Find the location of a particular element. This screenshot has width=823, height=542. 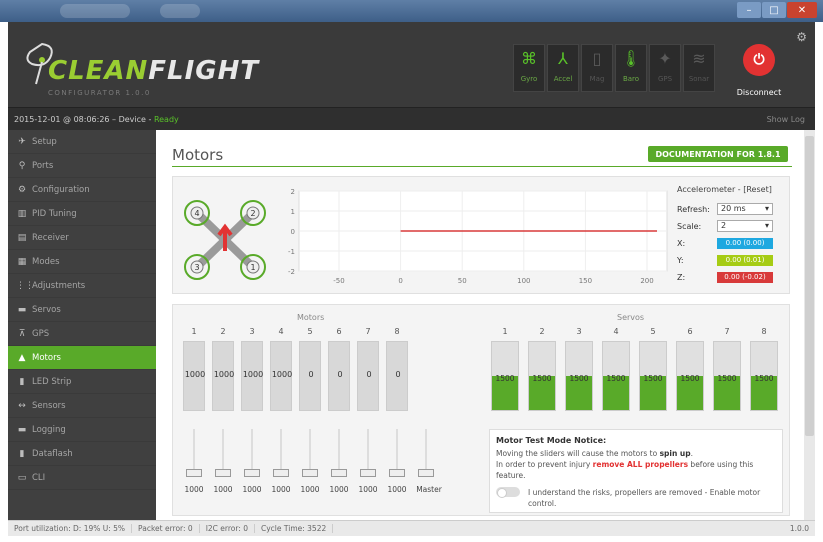

accelerometer-title: Accelerometer - [Reset] is located at coordinates (731, 189).